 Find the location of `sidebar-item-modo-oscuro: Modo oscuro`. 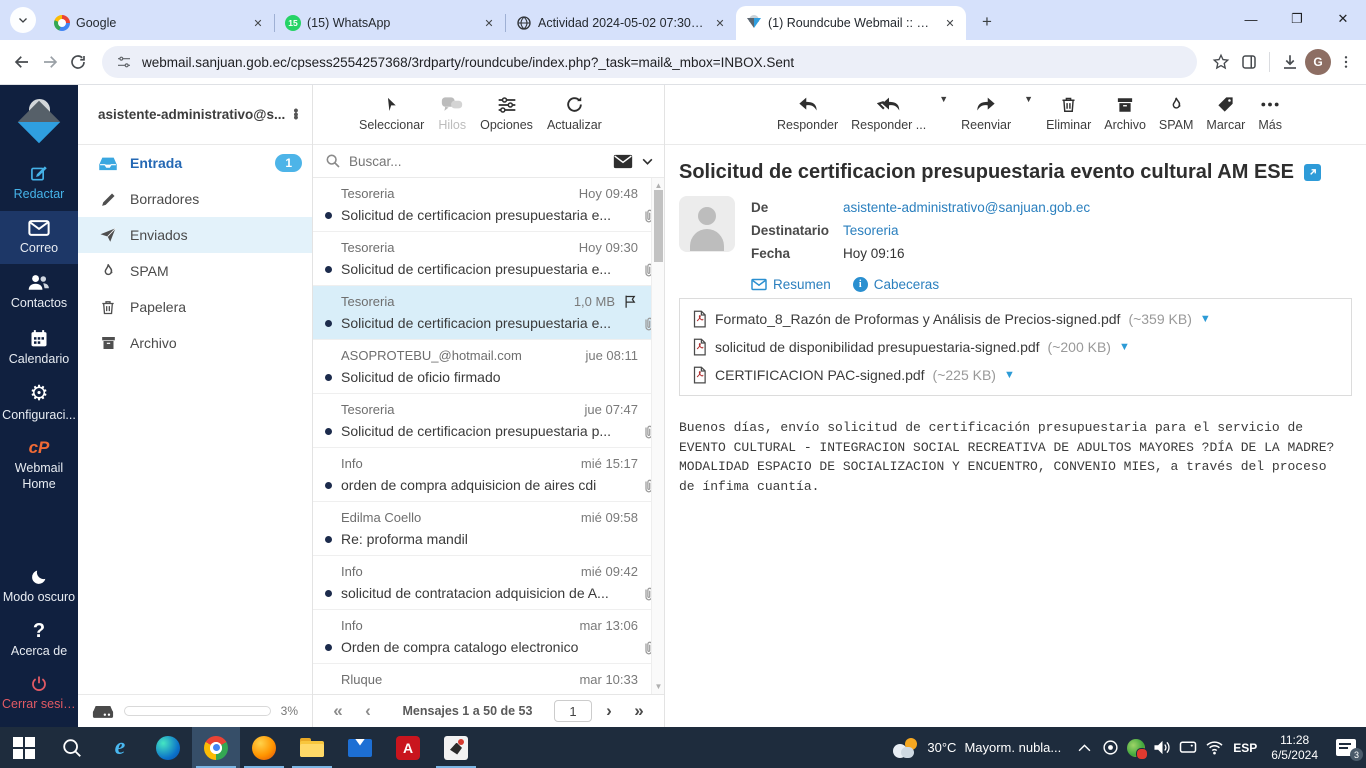

sidebar-item-modo-oscuro: Modo oscuro is located at coordinates (39, 587).